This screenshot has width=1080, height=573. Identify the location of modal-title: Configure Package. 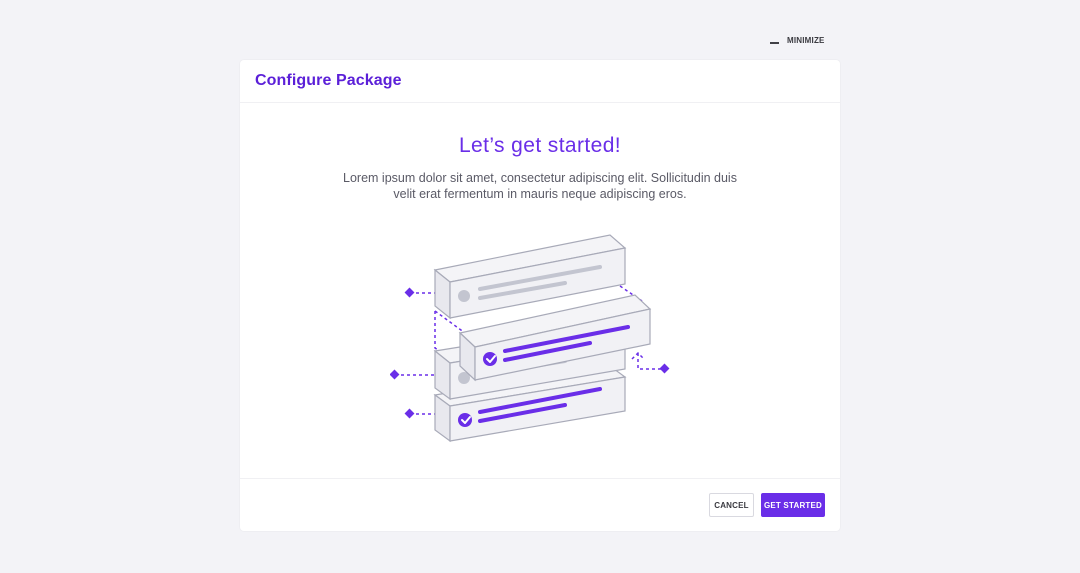
(328, 80).